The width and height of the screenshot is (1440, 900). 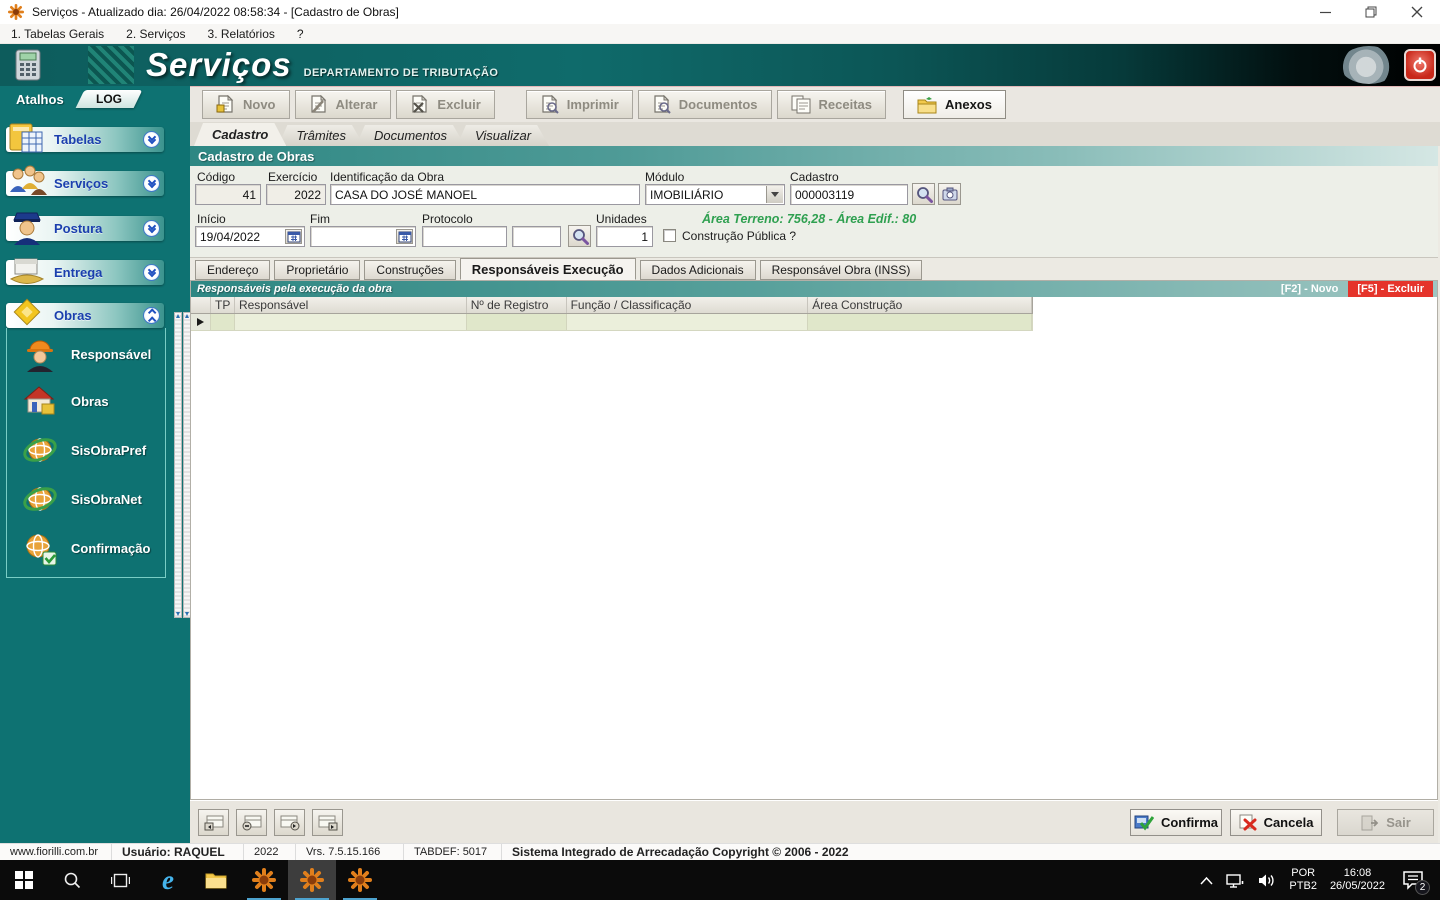 What do you see at coordinates (233, 270) in the screenshot?
I see `subtab-endereco: Endereço` at bounding box center [233, 270].